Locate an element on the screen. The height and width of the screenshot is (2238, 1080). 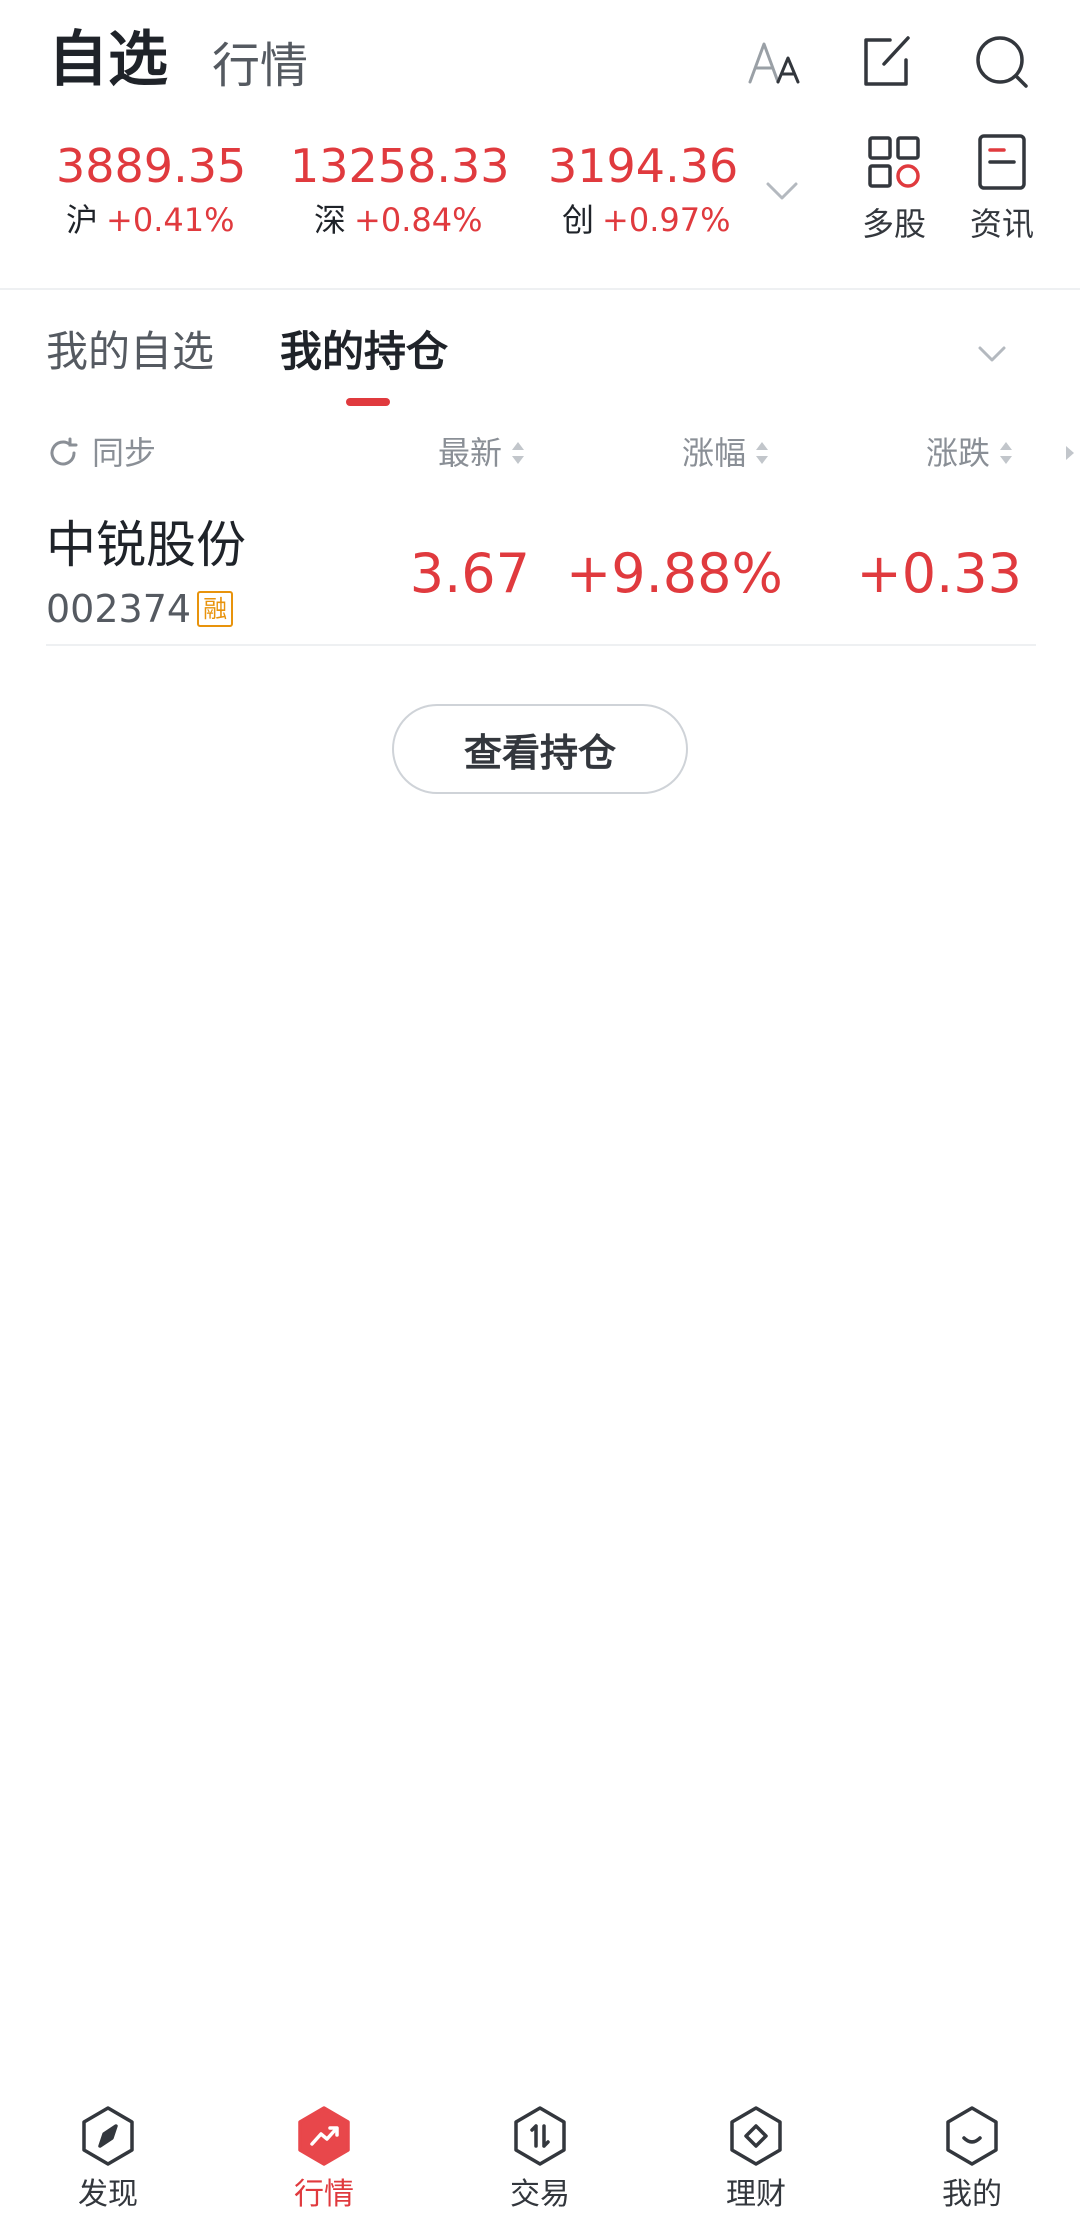
nav-label: 理财 is located at coordinates (756, 2194).